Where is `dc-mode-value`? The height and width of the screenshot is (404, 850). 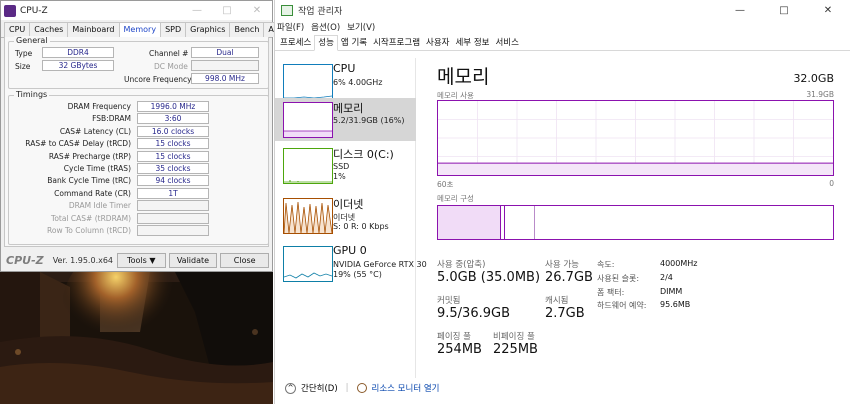
dc-mode-value is located at coordinates (225, 65).